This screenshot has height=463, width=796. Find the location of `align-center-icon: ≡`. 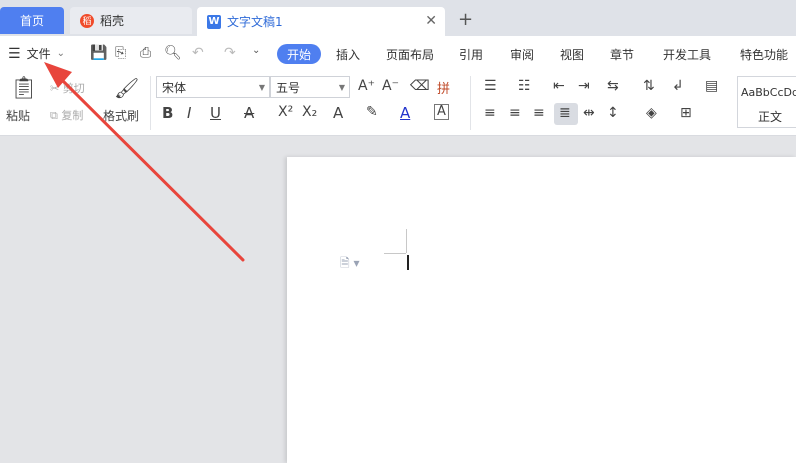

align-center-icon: ≡ is located at coordinates (515, 113).